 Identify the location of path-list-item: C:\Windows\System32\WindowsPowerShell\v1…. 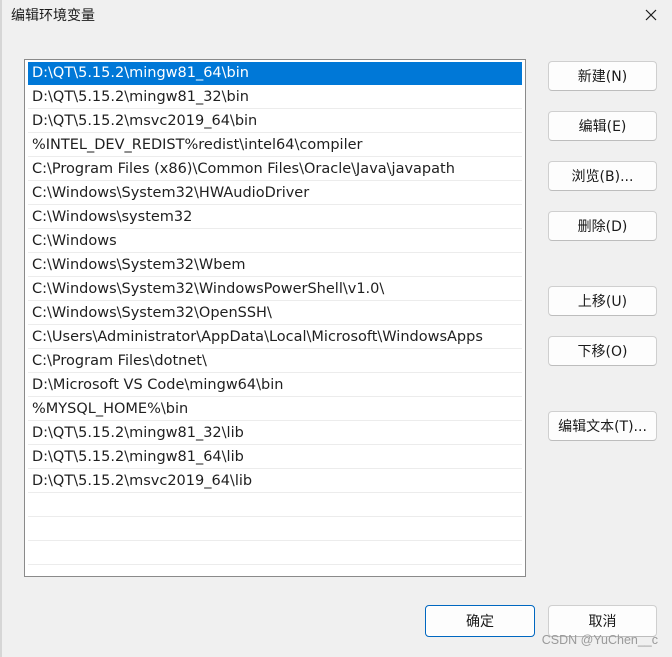
(275, 289).